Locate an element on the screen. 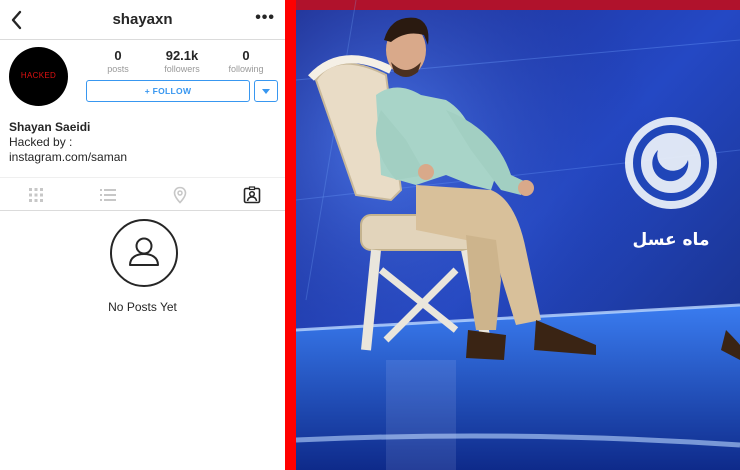  empty-state-message: No Posts Yet is located at coordinates (142, 307).